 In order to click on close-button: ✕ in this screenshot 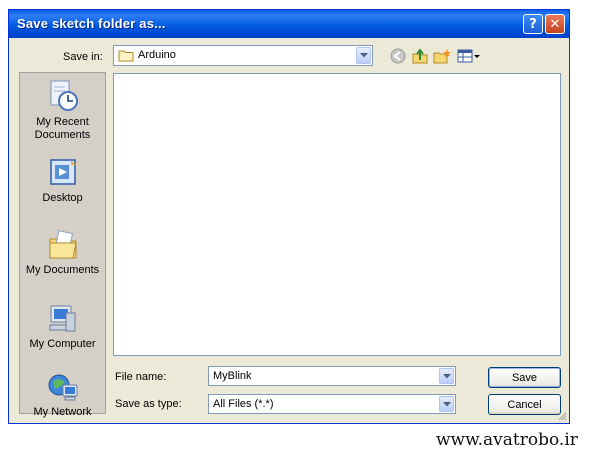, I will do `click(555, 24)`.